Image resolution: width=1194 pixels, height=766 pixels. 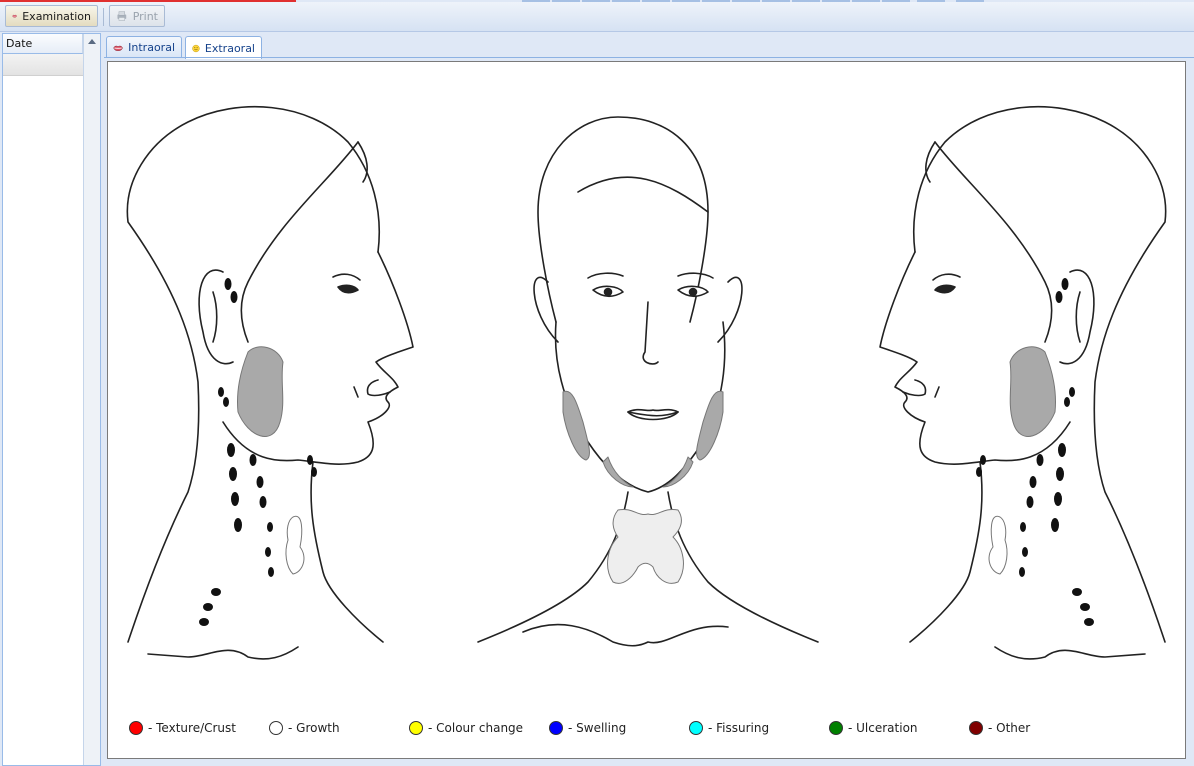 What do you see at coordinates (145, 16) in the screenshot?
I see `print-label: Print` at bounding box center [145, 16].